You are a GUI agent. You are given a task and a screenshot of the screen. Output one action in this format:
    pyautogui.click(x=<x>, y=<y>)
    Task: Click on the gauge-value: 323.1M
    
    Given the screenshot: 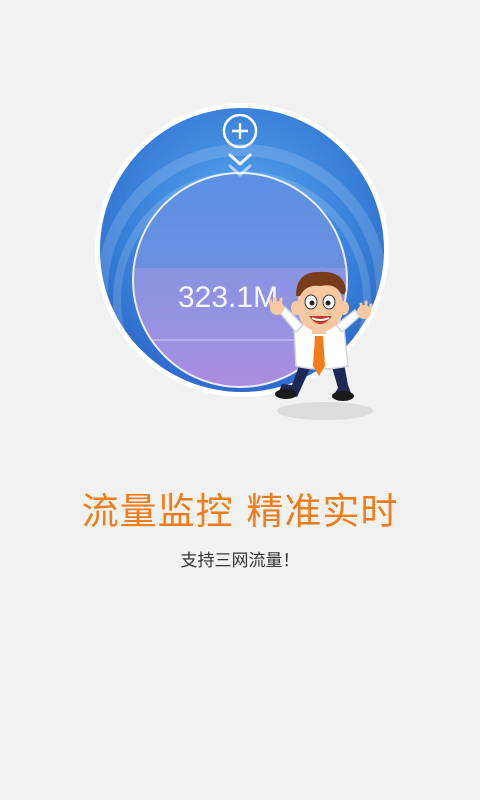 What is the action you would take?
    pyautogui.click(x=228, y=297)
    